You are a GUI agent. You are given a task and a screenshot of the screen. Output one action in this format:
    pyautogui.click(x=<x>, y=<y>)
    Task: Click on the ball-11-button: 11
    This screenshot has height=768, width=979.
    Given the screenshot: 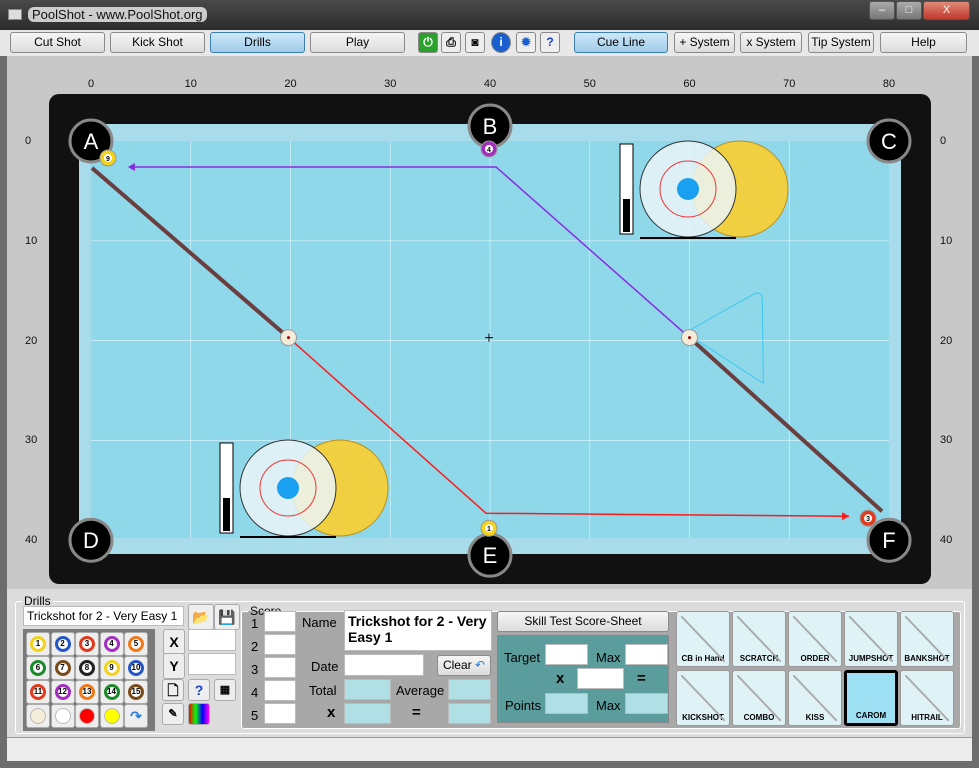 What is the action you would take?
    pyautogui.click(x=38, y=692)
    